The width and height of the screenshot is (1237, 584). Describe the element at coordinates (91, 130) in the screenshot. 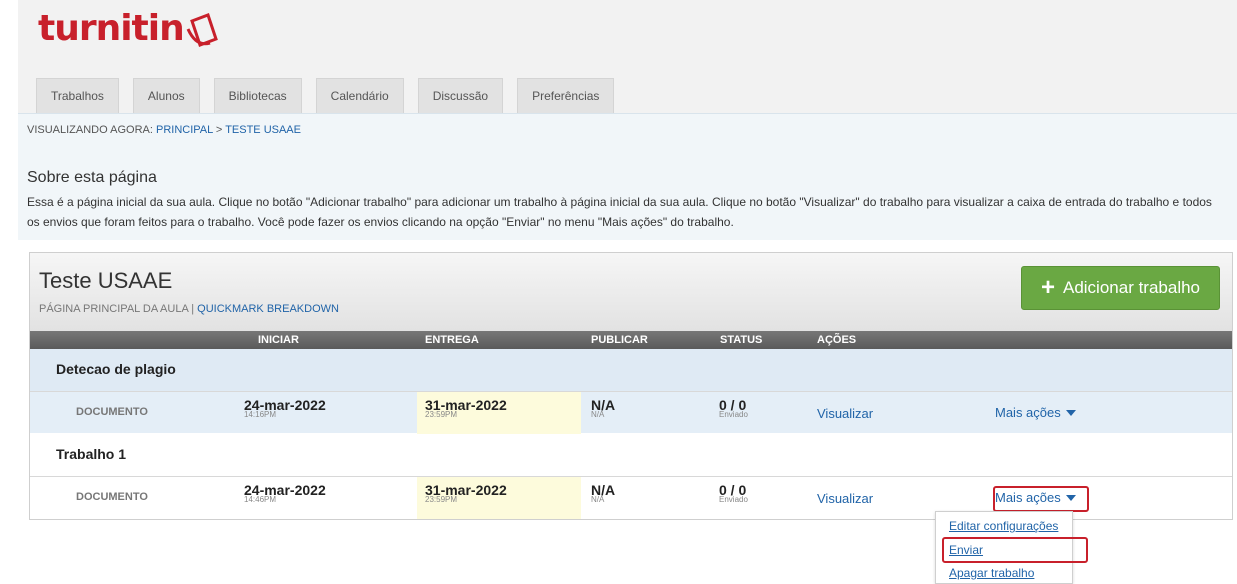

I see `breadcrumb-prefix: VISUALIZANDO AGORA:` at that location.